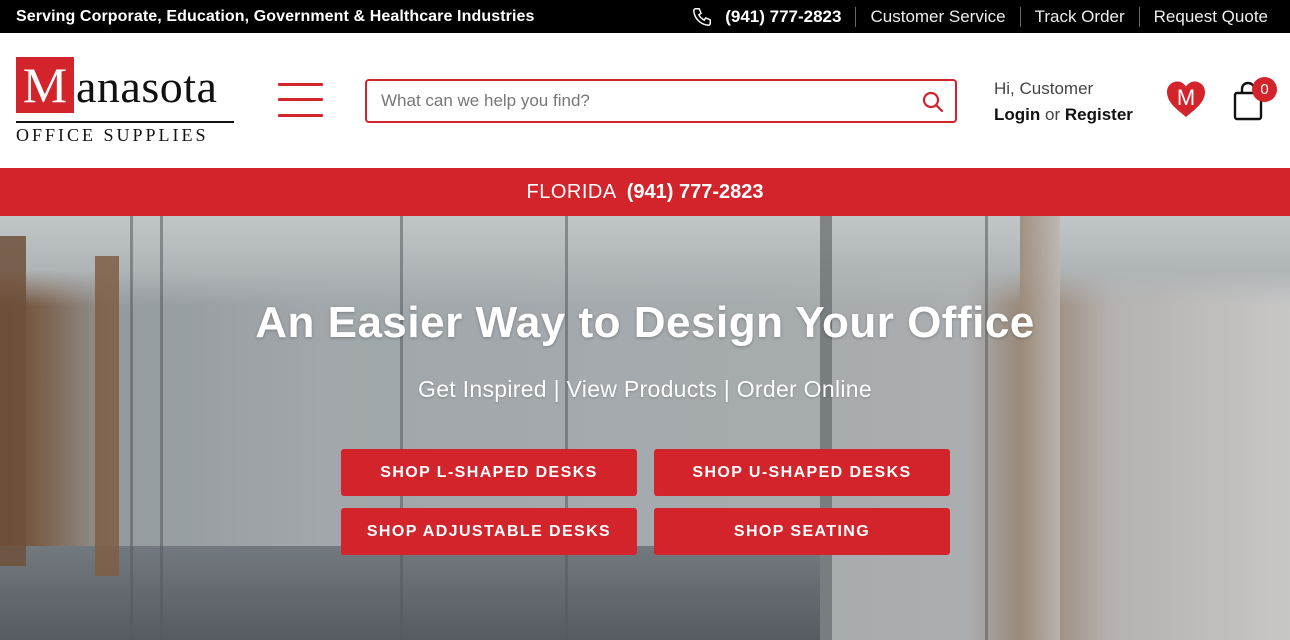  I want to click on wishlist-button: M, so click(1186, 100).